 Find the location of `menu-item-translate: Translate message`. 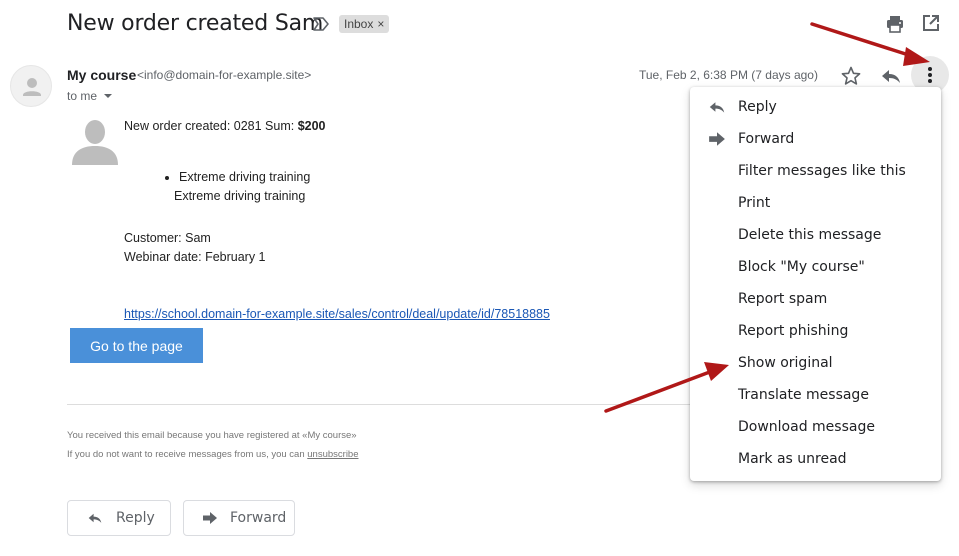

menu-item-translate: Translate message is located at coordinates (815, 395).